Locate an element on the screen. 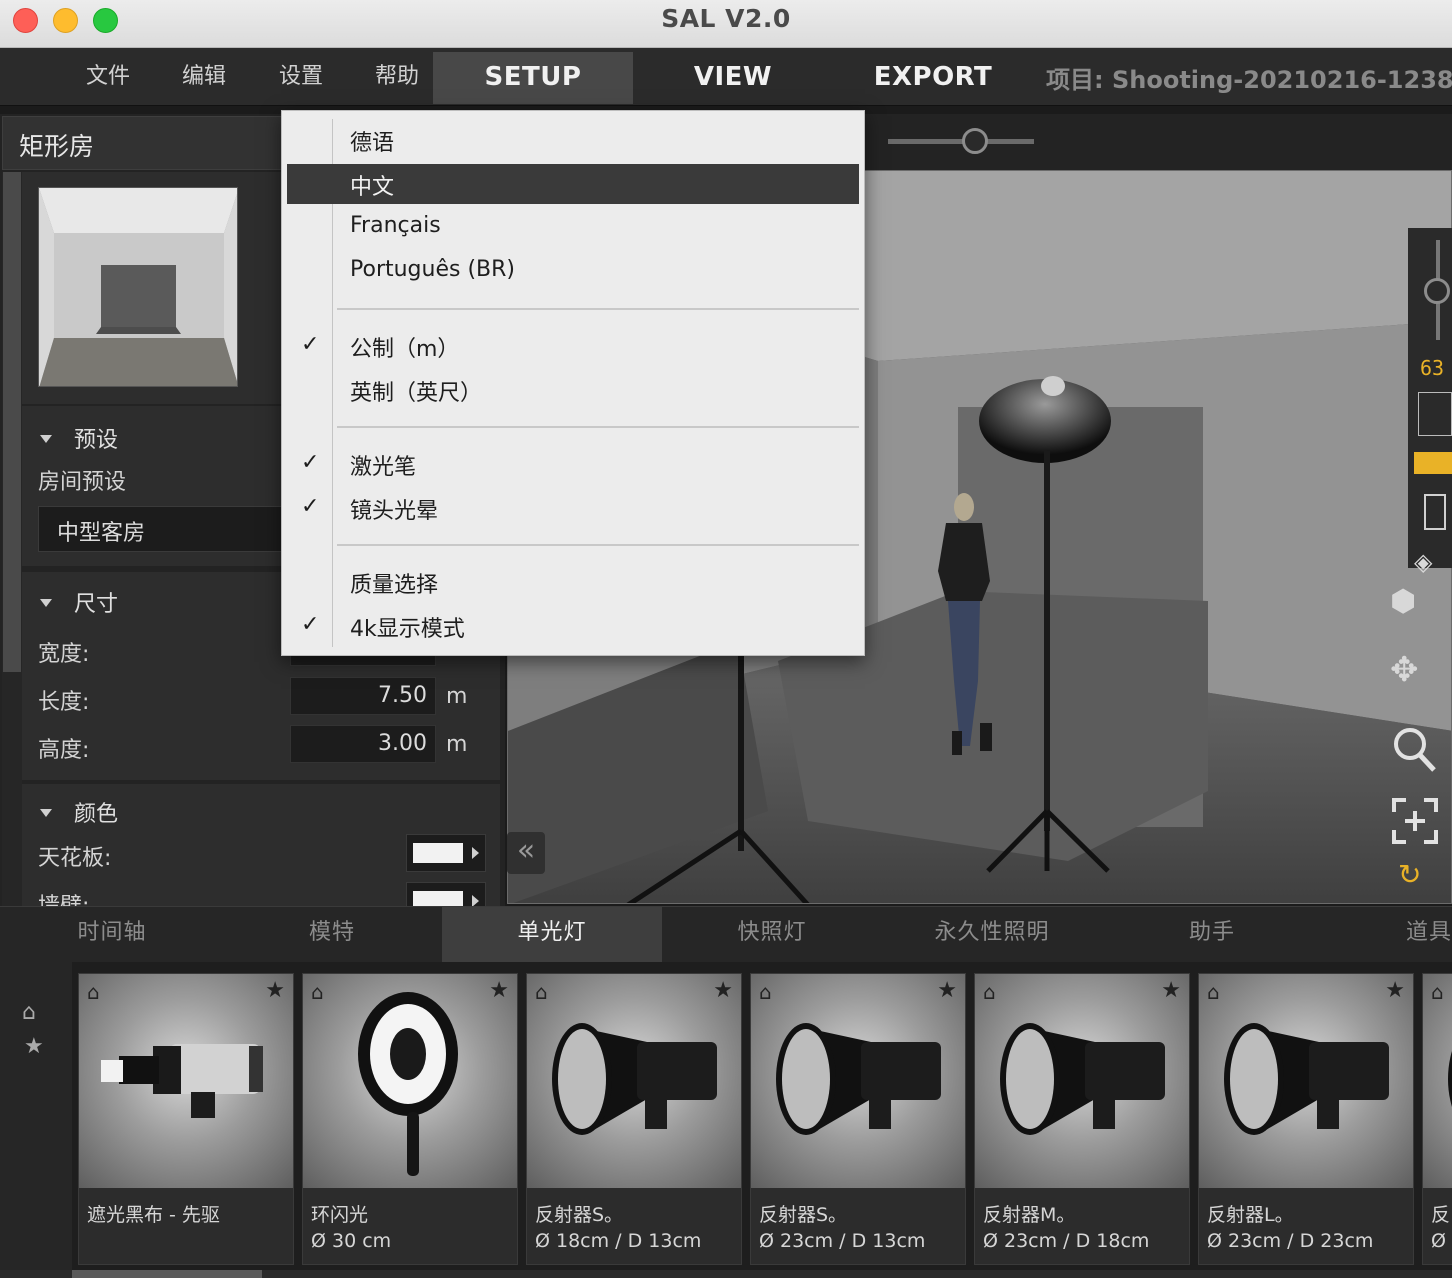 The width and height of the screenshot is (1452, 1278). product-strip-scrollbar is located at coordinates (726, 1274).